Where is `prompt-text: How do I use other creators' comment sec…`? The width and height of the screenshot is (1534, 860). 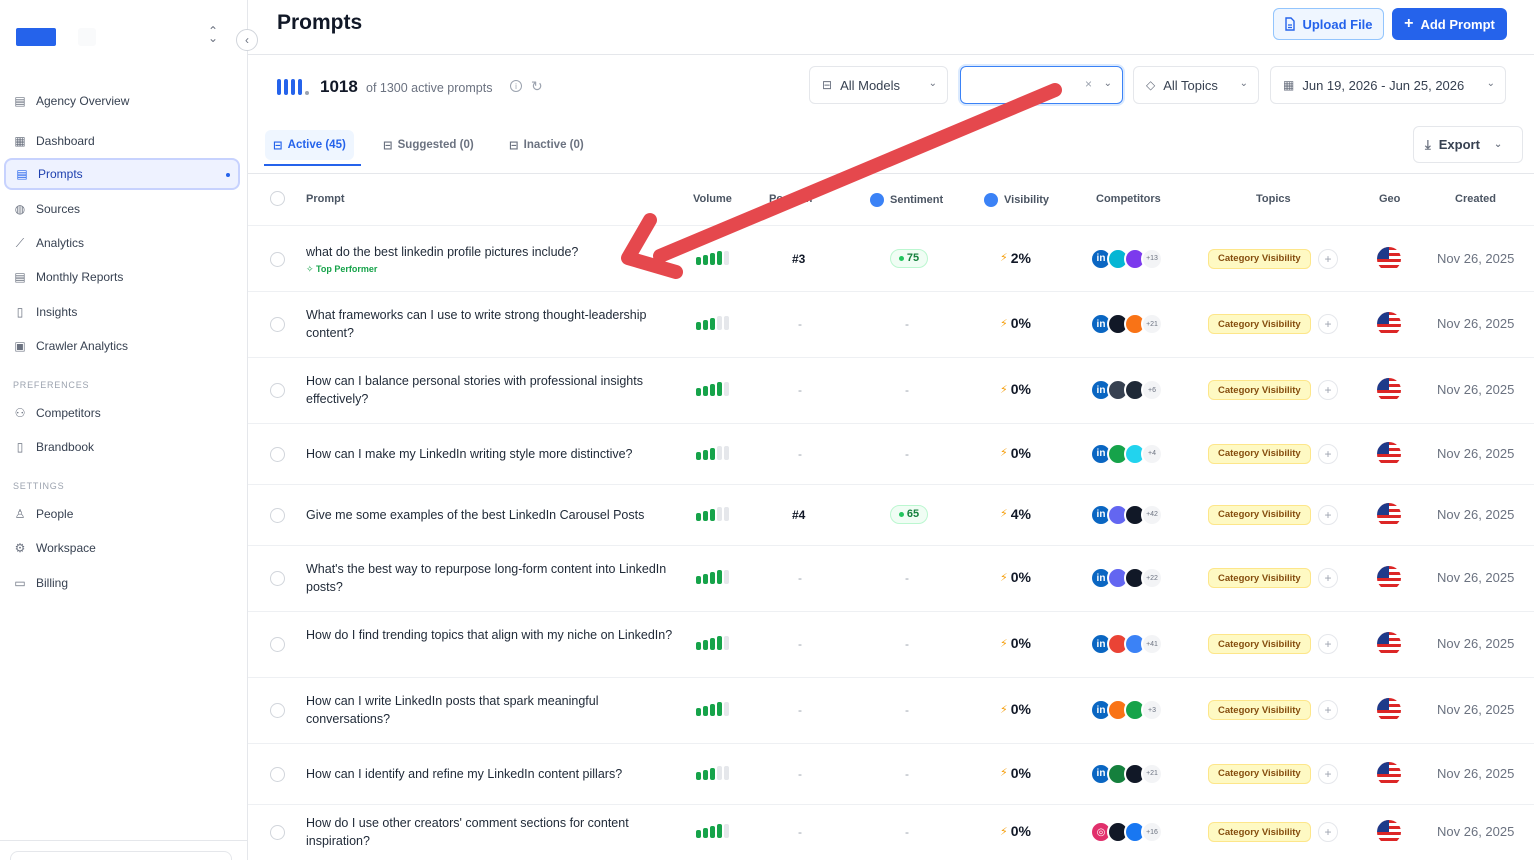 prompt-text: How do I use other creators' comment sec… is located at coordinates (491, 832).